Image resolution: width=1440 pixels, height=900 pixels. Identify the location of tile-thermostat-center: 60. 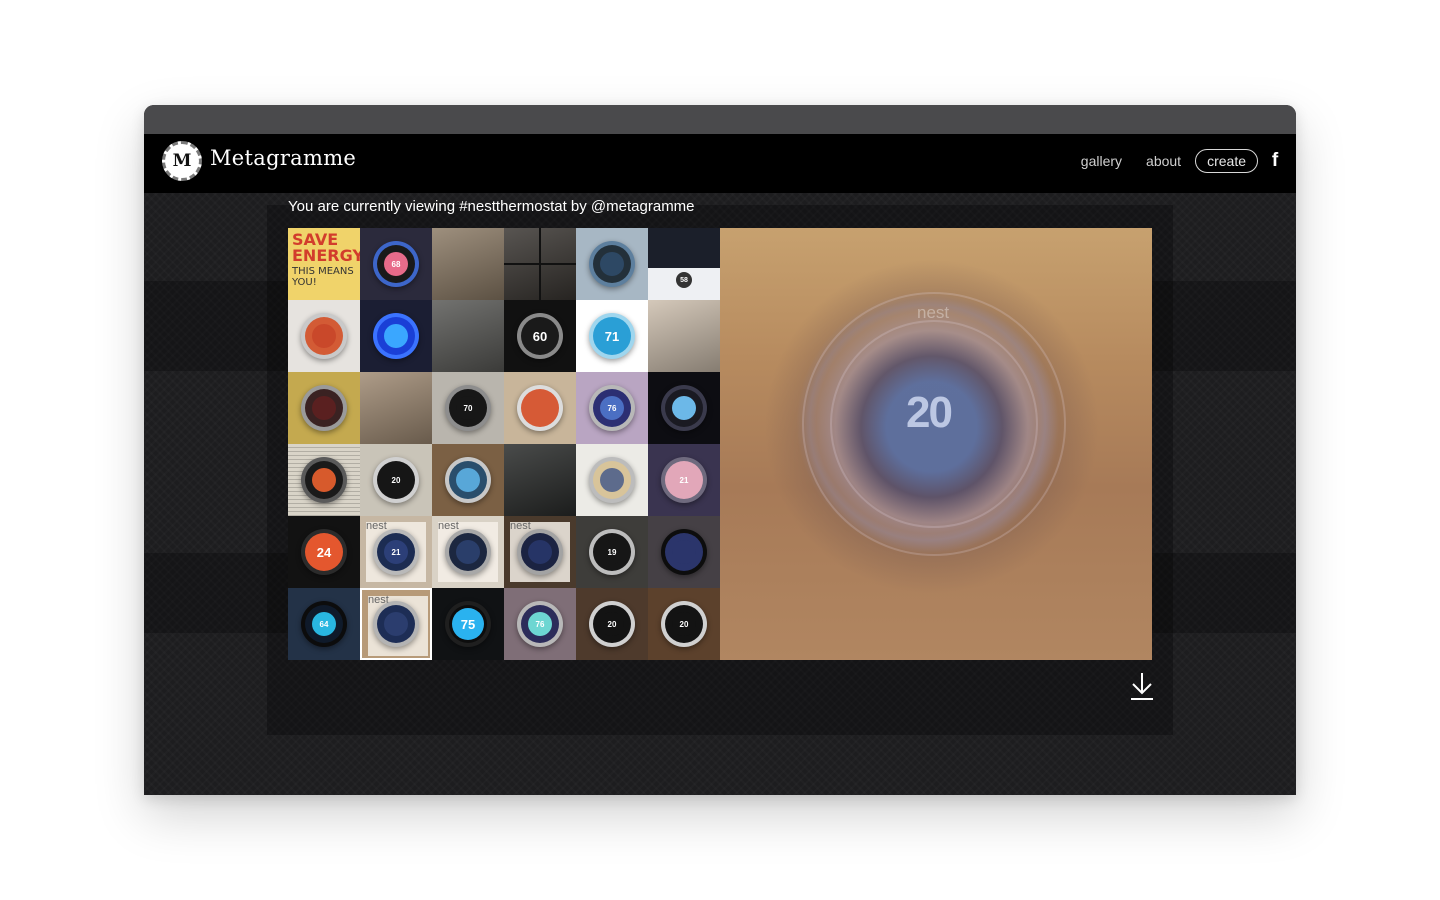
(540, 336).